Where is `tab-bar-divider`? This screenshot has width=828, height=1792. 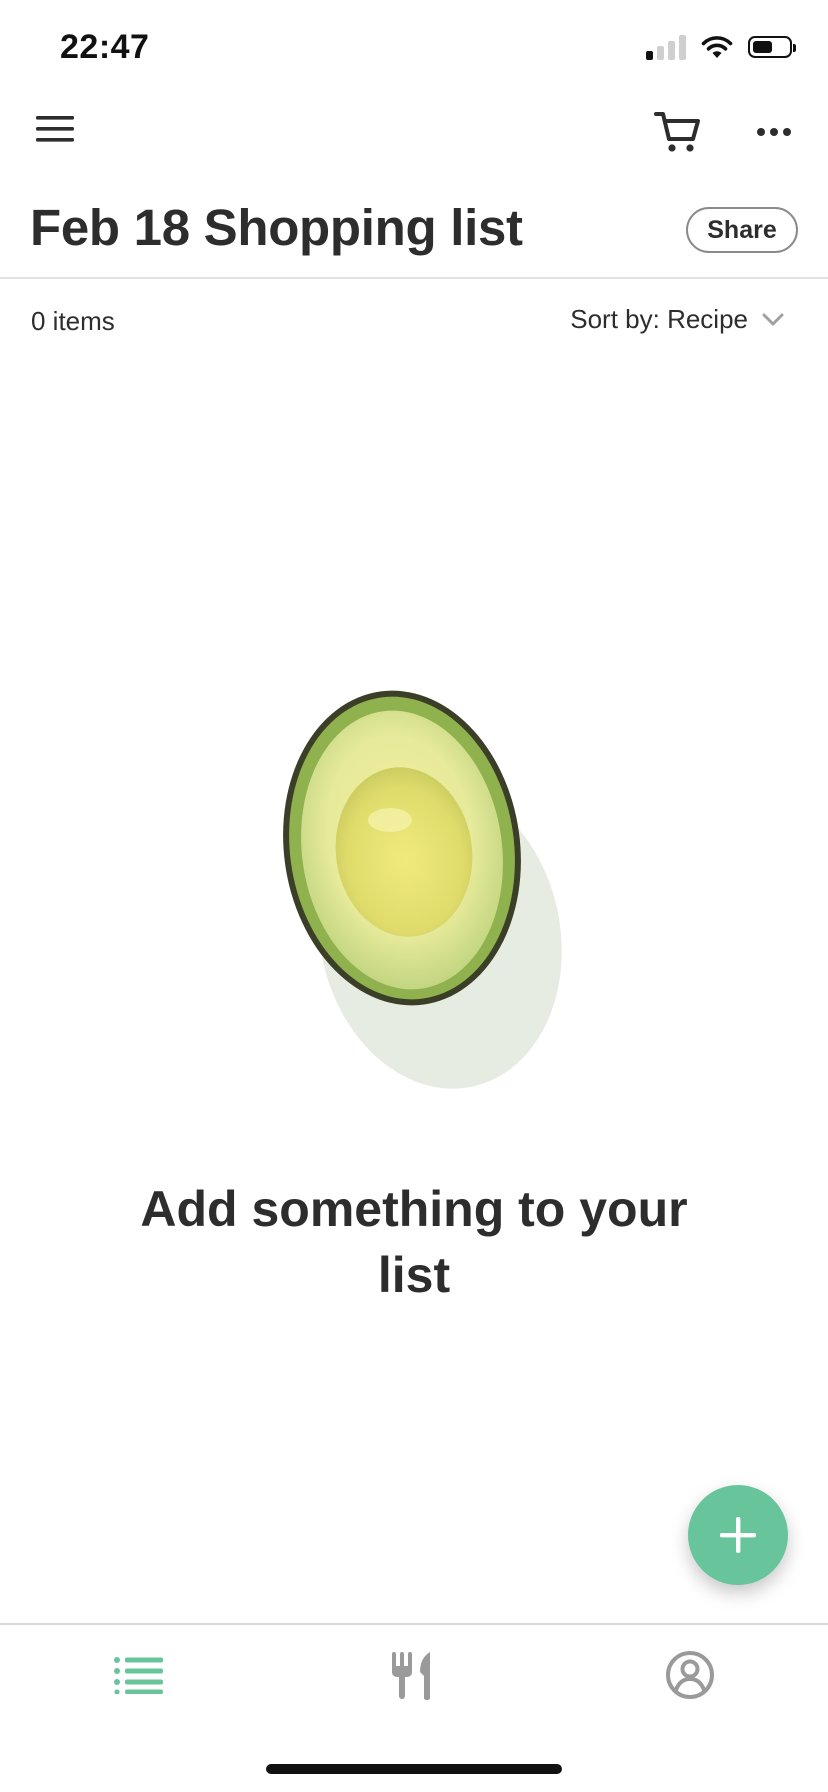 tab-bar-divider is located at coordinates (414, 1624).